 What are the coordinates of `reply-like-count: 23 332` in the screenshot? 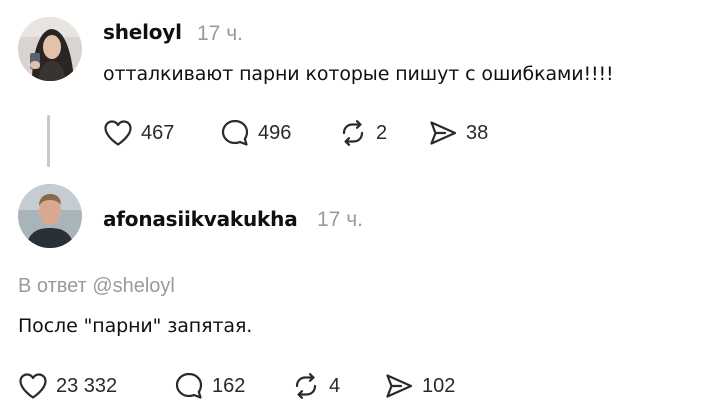 It's located at (87, 385).